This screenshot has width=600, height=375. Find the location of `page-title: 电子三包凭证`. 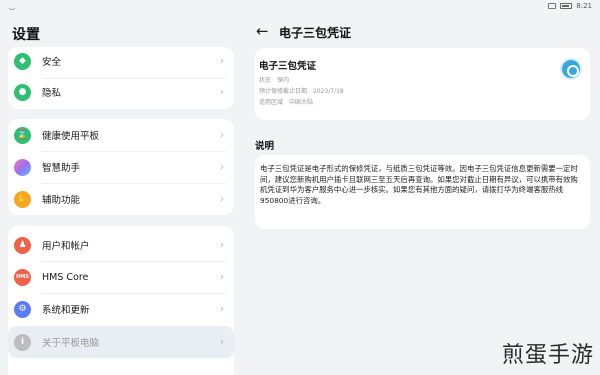

page-title: 电子三包凭证 is located at coordinates (315, 33).